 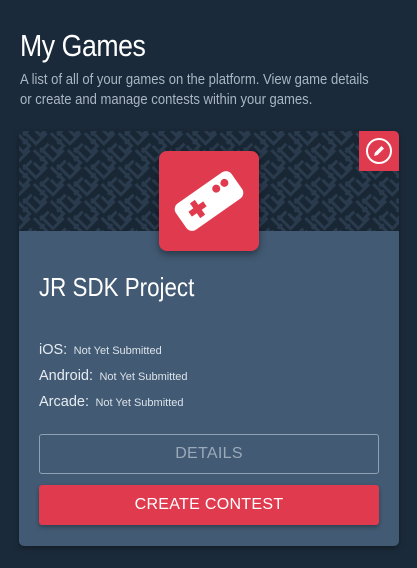 What do you see at coordinates (117, 287) in the screenshot?
I see `game-name: JR SDK Project` at bounding box center [117, 287].